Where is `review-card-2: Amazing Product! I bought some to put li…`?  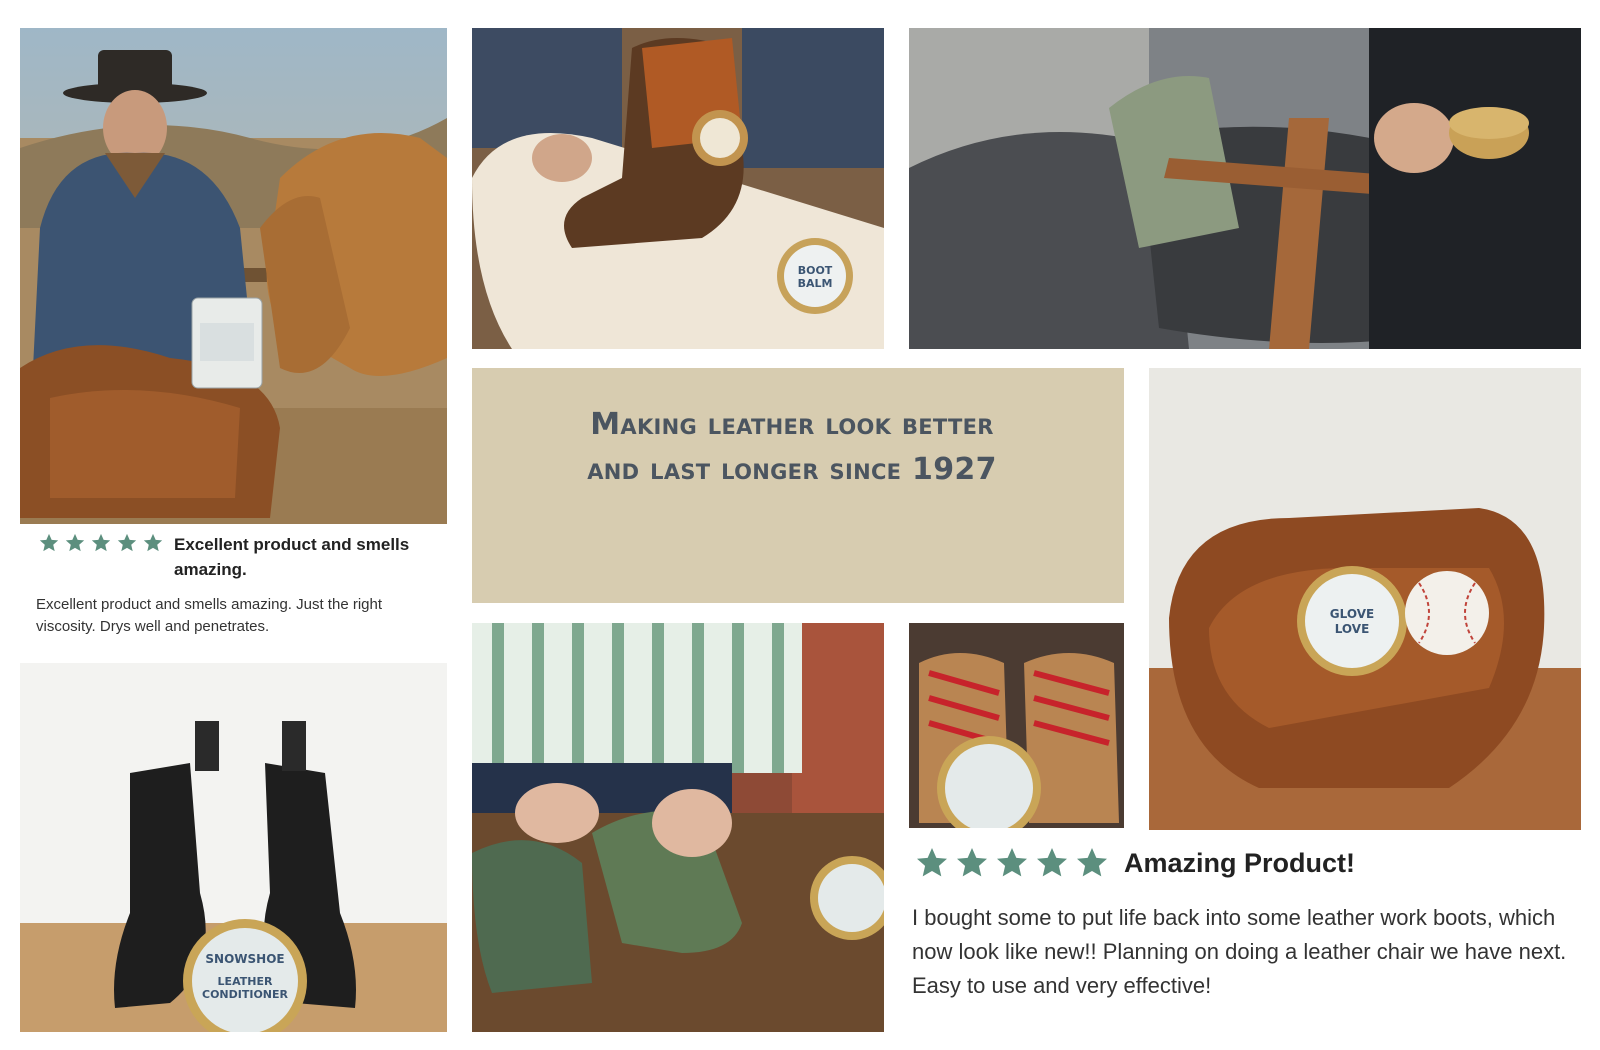
review-card-2: Amazing Product! I bought some to put li… is located at coordinates (1256, 924).